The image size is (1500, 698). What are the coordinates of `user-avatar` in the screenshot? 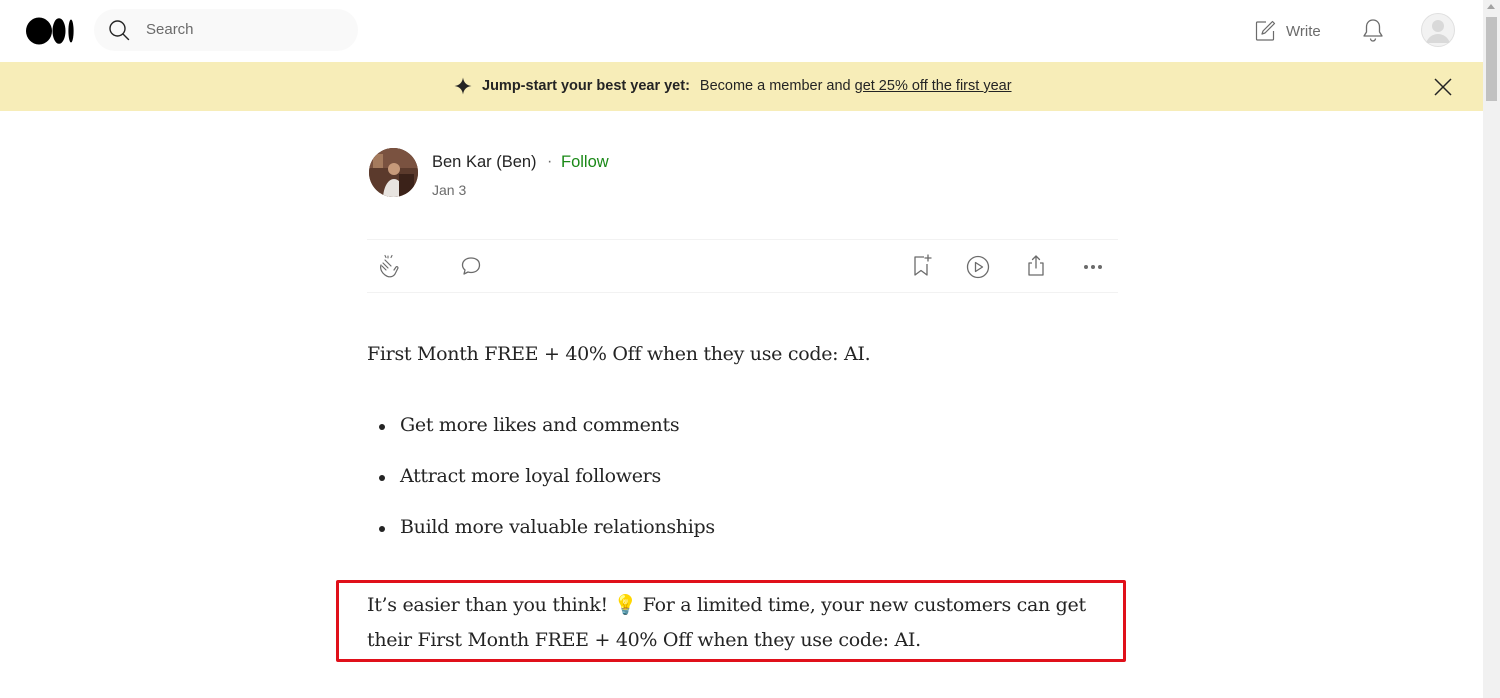 It's located at (1438, 30).